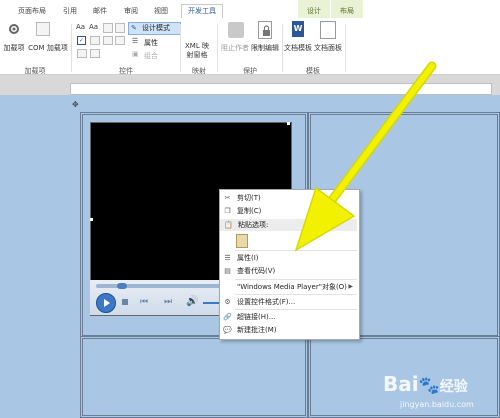 The image size is (500, 418). I want to click on copy-icon: ❐, so click(227, 211).